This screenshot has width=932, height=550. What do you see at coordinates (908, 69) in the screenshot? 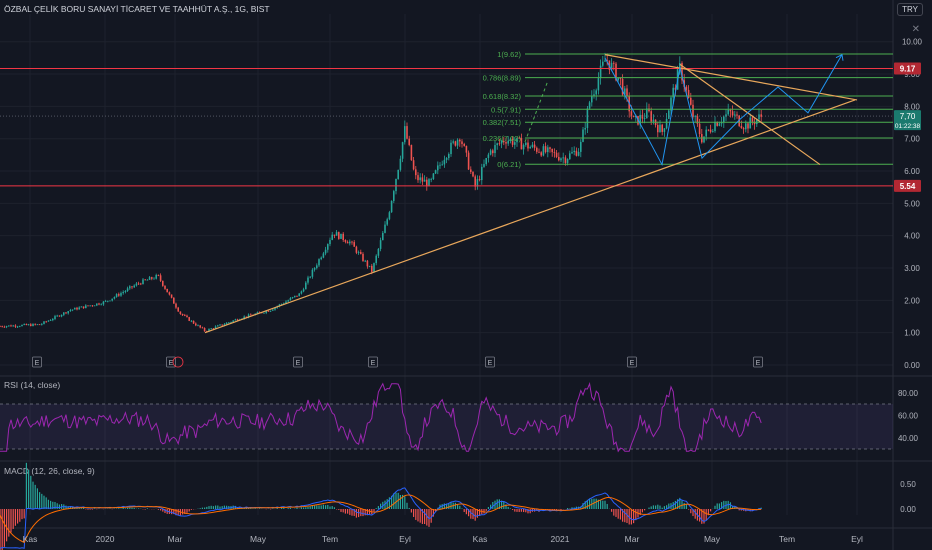
I see `upper-line-label: 9.17` at bounding box center [908, 69].